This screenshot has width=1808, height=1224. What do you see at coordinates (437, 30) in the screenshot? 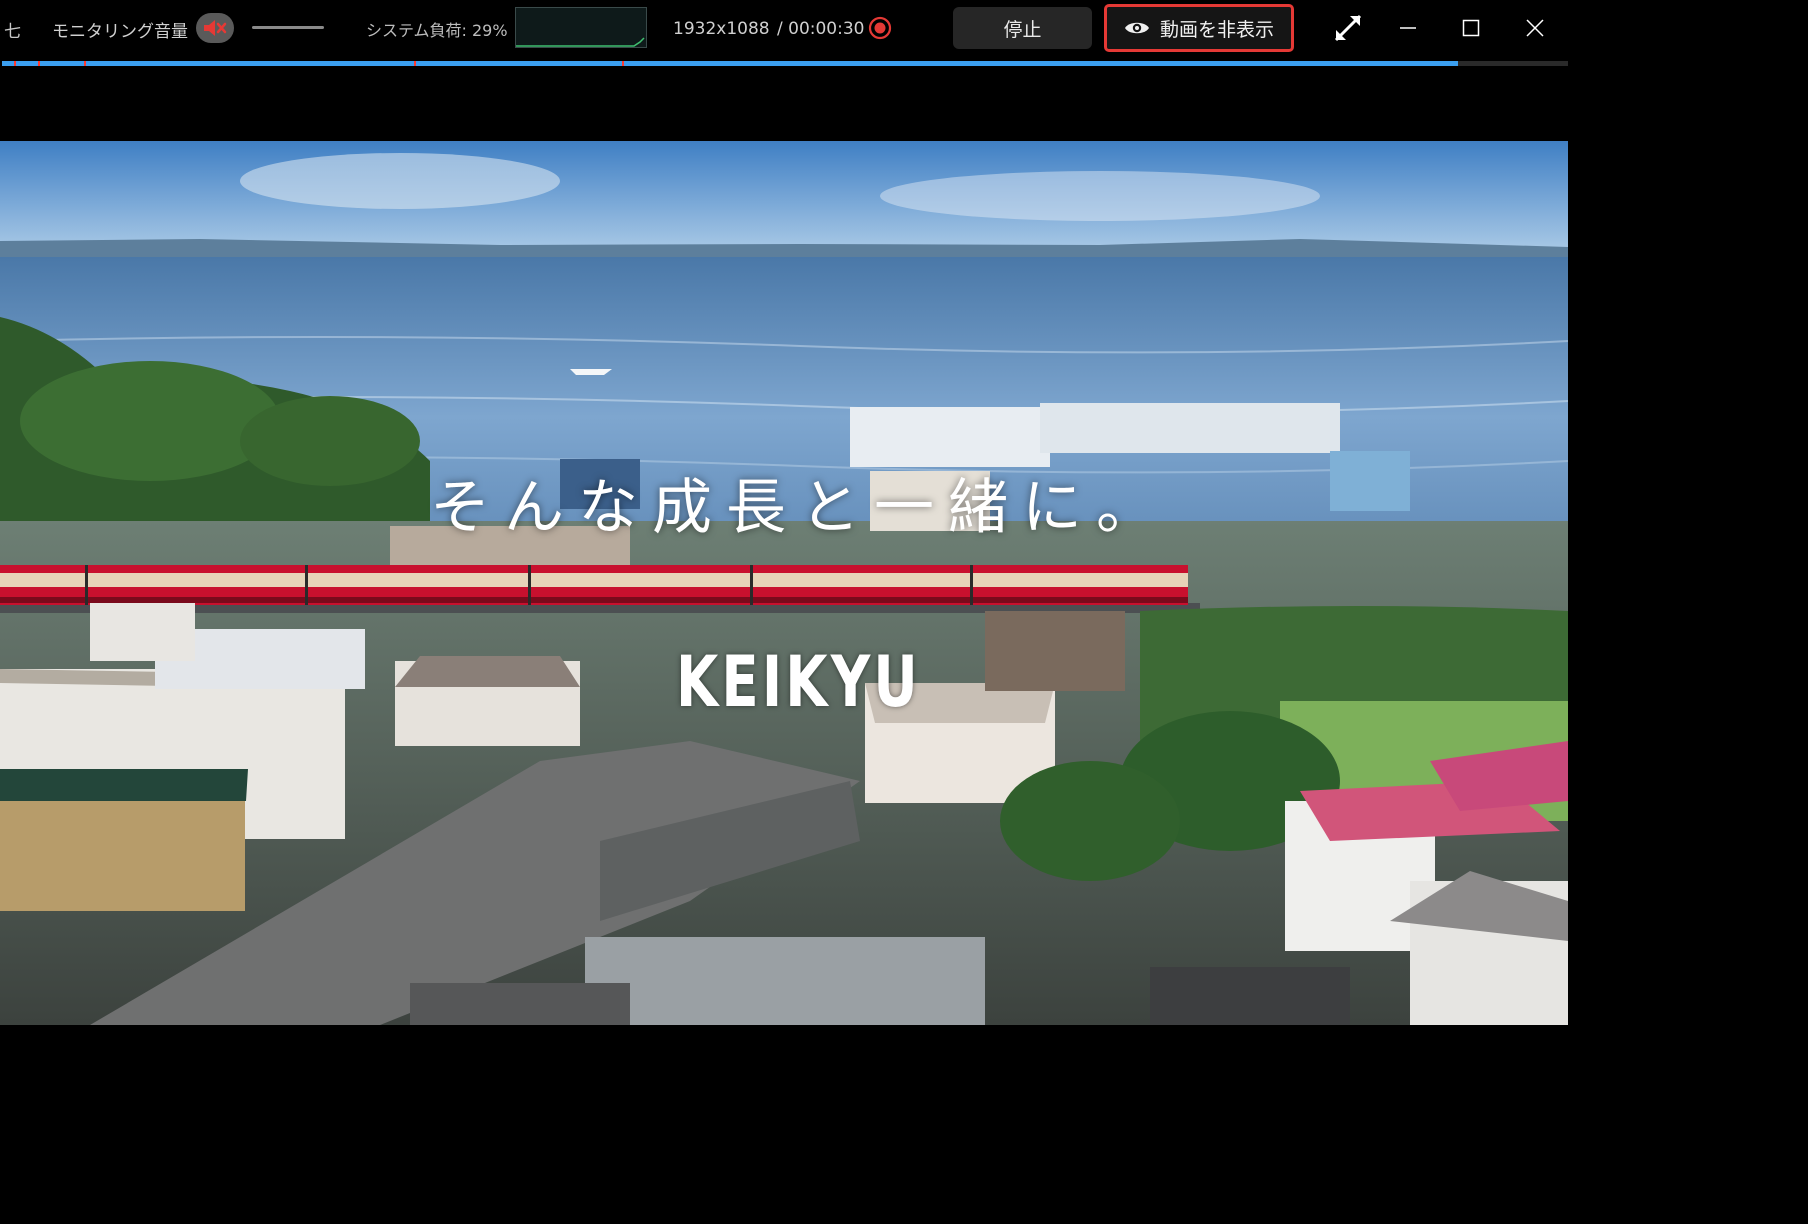
I see `system-load-label: システム負荷: 29%` at bounding box center [437, 30].